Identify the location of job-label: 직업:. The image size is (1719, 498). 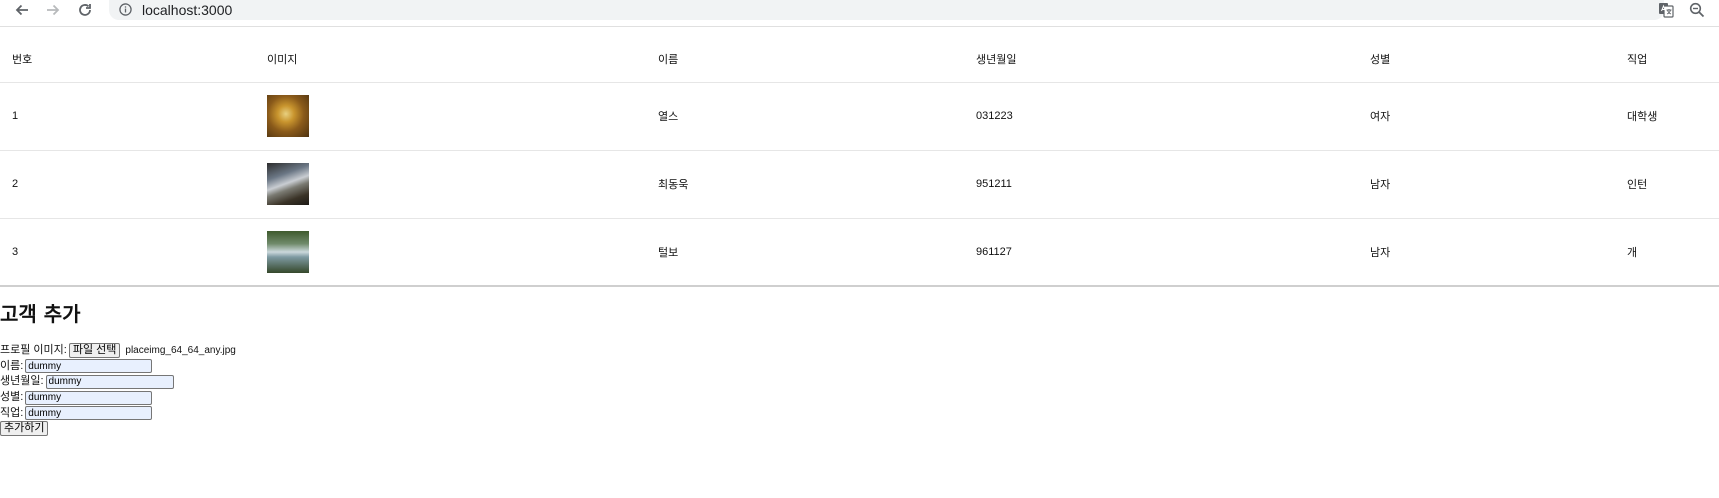
(12, 412).